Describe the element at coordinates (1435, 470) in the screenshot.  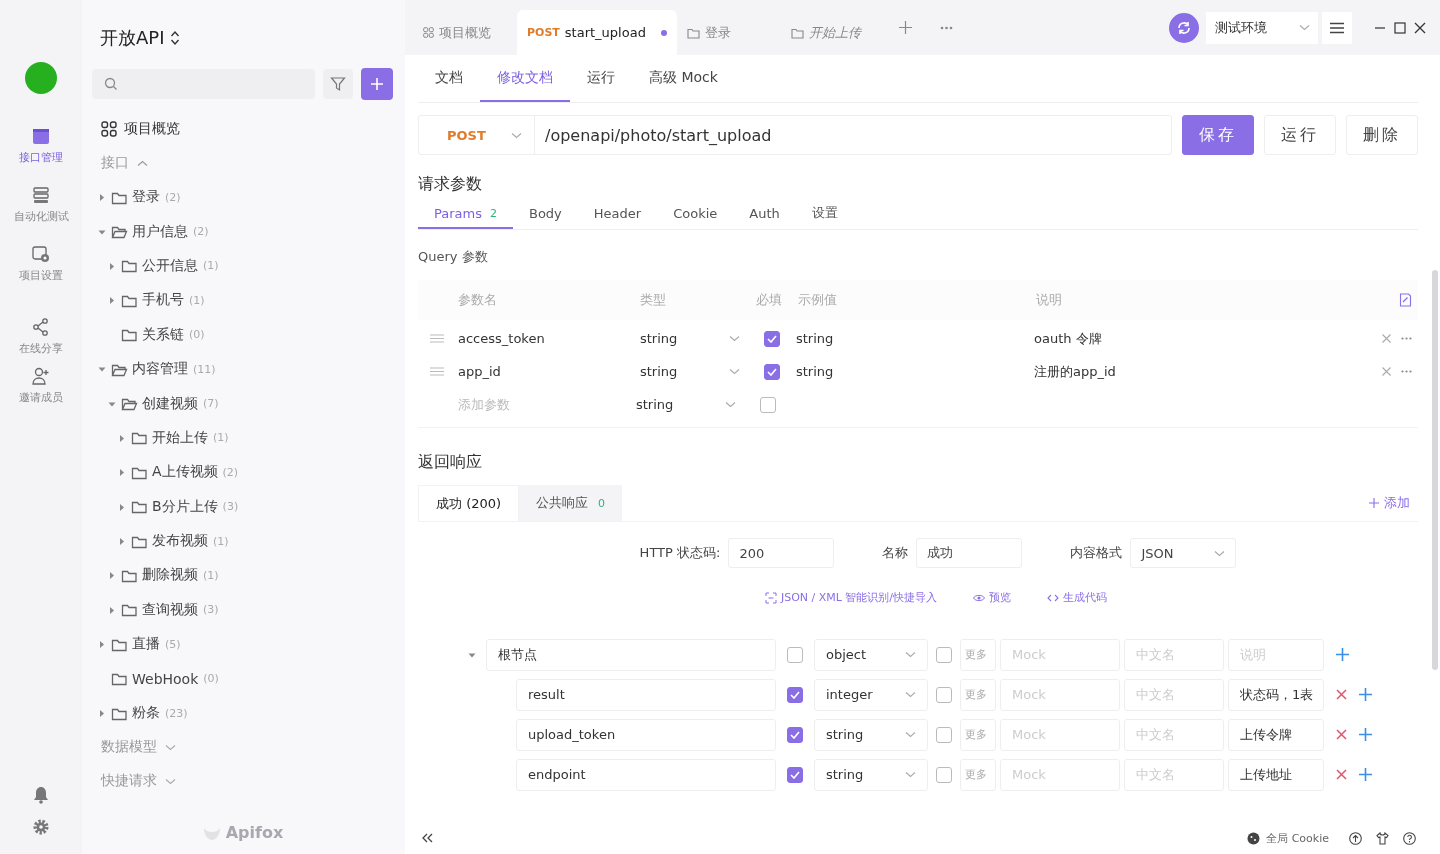
I see `scrollbar` at that location.